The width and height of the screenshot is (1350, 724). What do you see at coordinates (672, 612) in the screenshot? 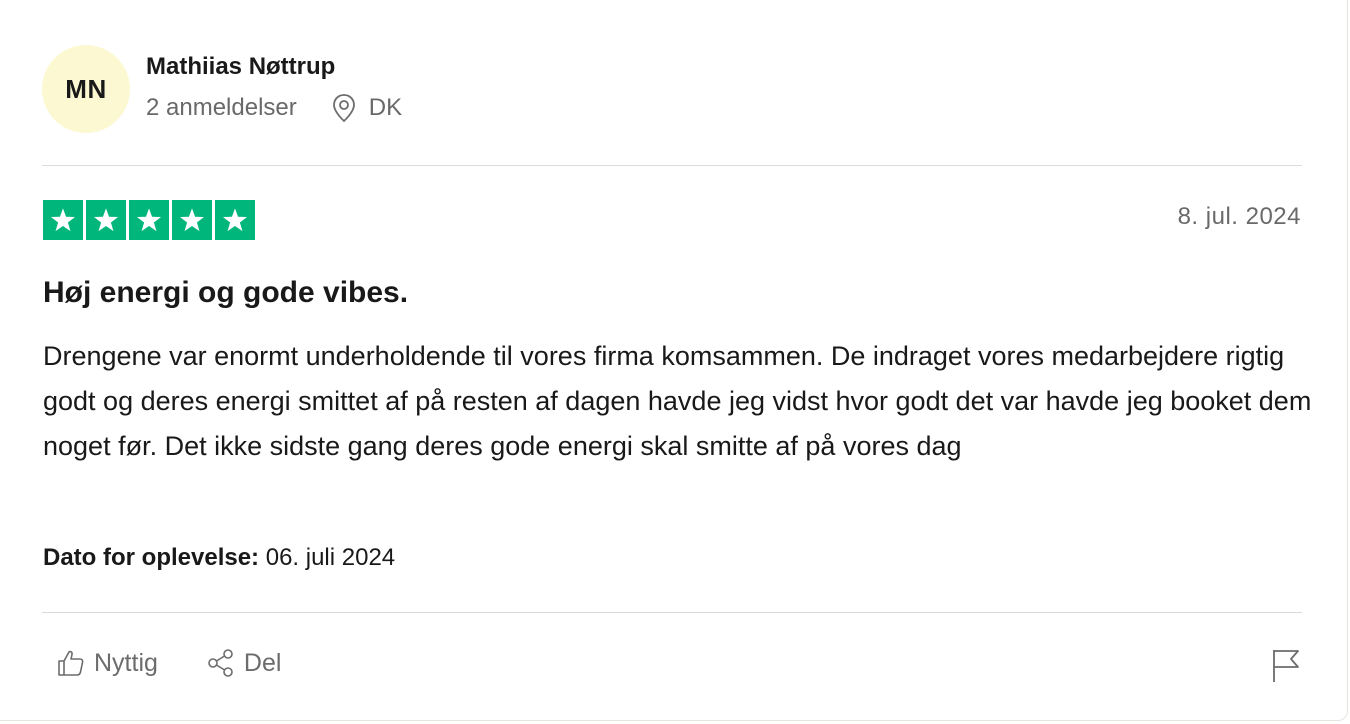
I see `footer-divider` at bounding box center [672, 612].